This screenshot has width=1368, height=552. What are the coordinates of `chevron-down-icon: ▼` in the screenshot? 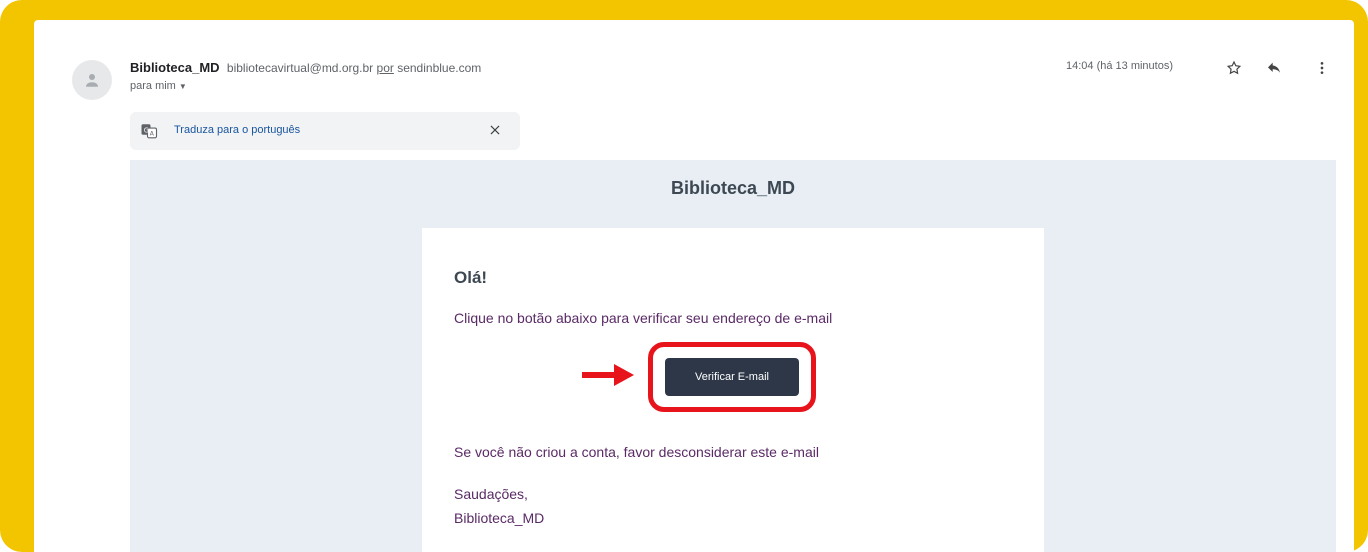 It's located at (182, 86).